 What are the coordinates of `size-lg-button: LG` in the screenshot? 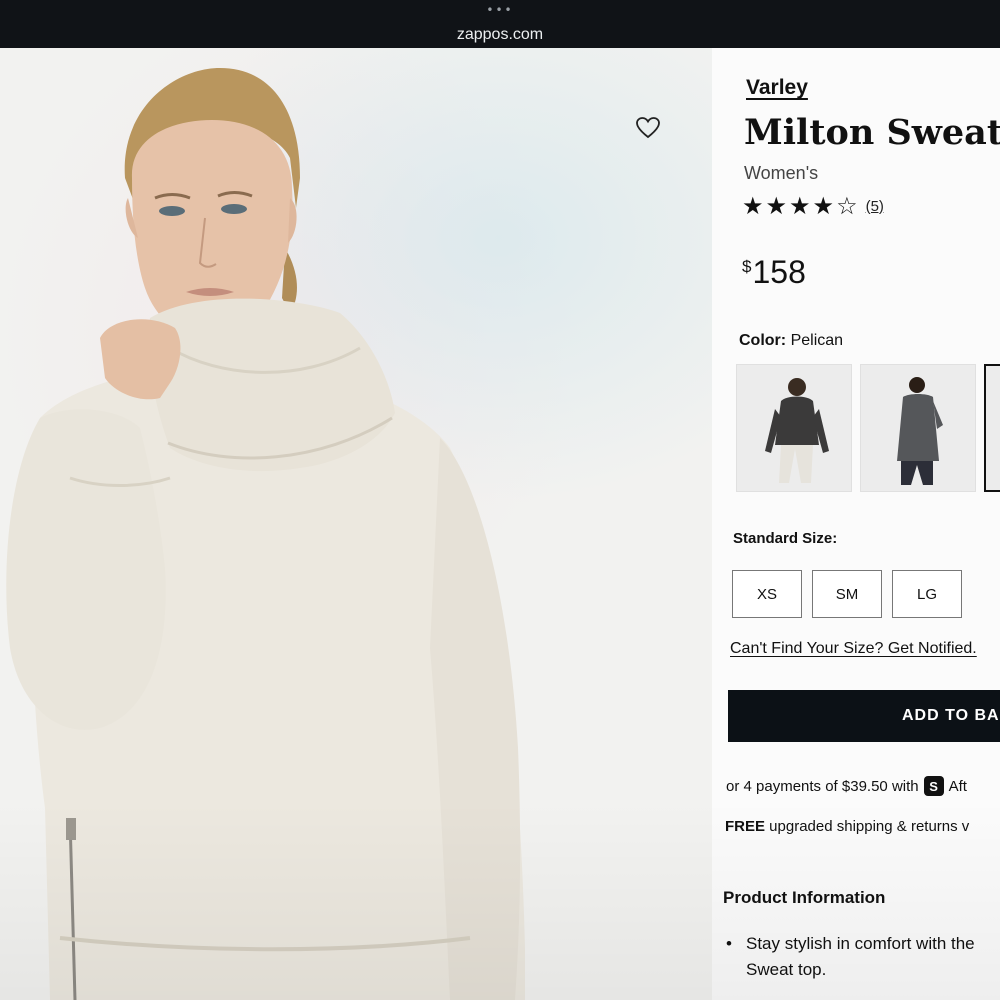 It's located at (927, 594).